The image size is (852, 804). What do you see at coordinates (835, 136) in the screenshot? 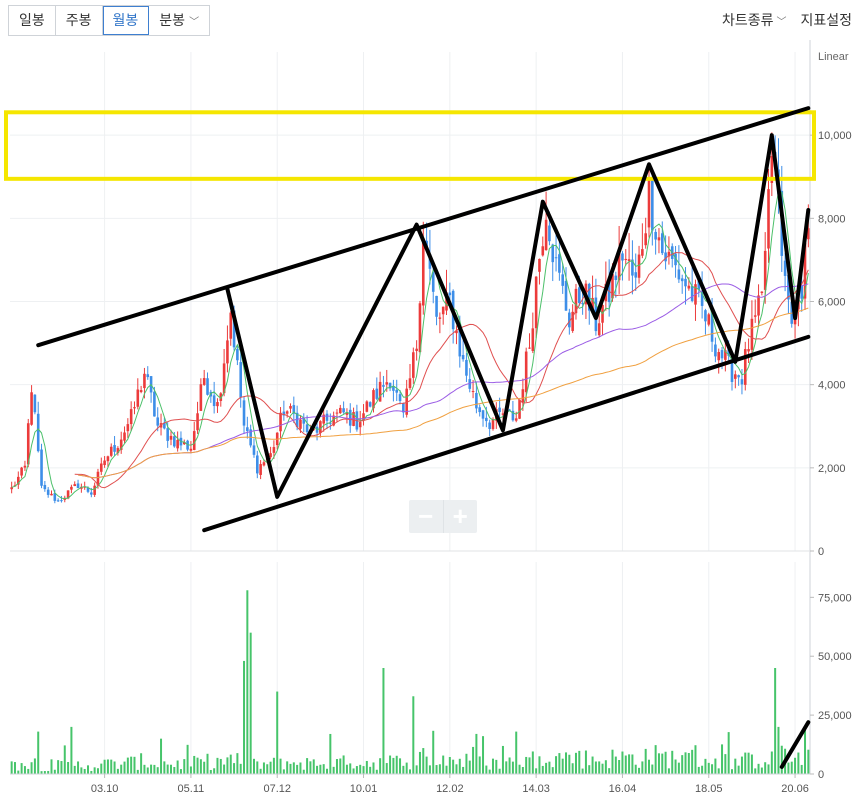
I see `price-tick-label: 10,000` at bounding box center [835, 136].